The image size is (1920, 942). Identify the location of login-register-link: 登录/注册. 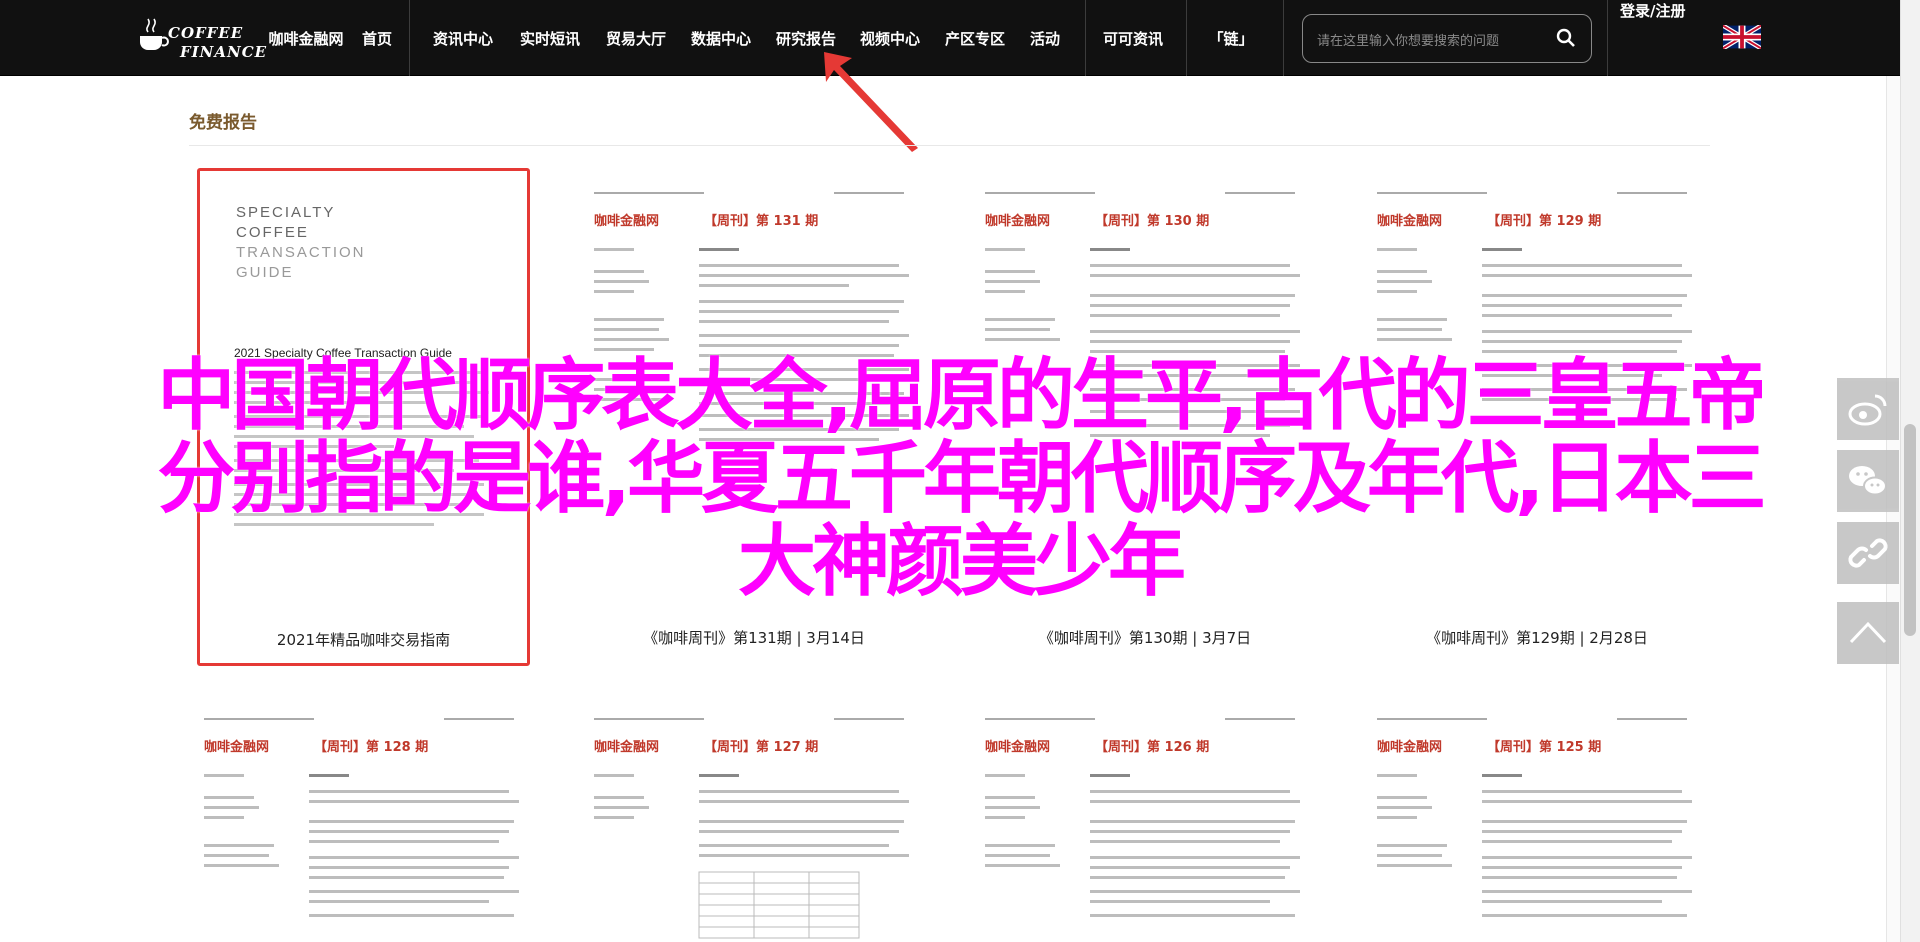
(1652, 38).